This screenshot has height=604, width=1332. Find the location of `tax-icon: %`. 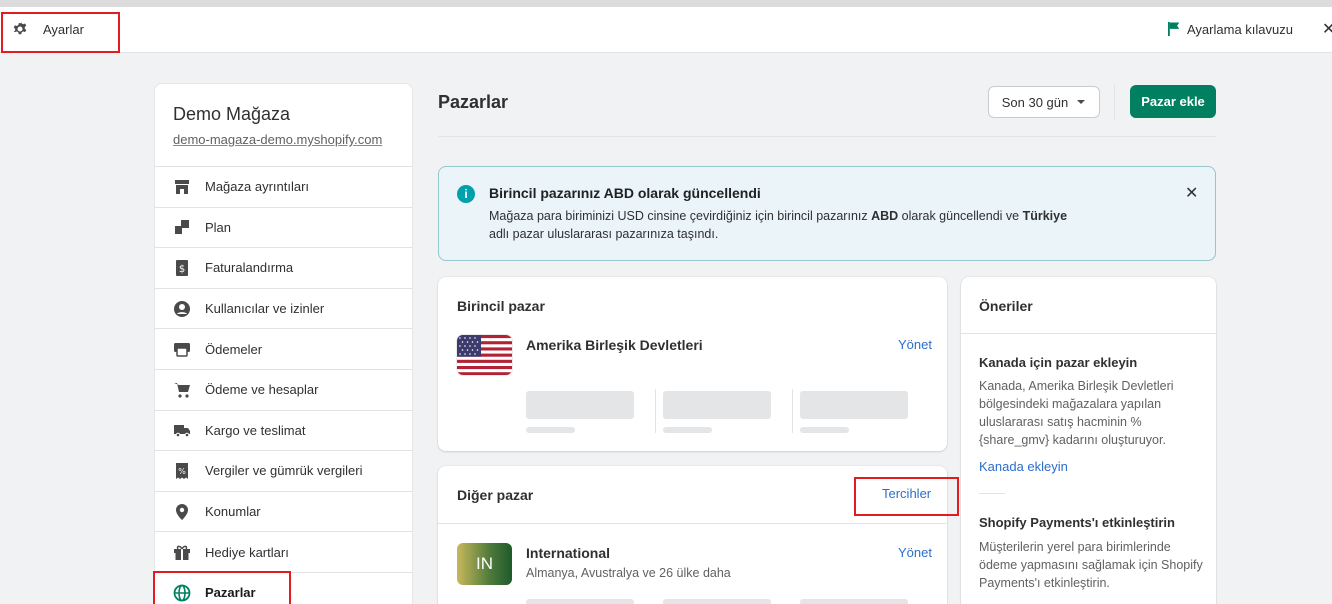

tax-icon: % is located at coordinates (182, 471).